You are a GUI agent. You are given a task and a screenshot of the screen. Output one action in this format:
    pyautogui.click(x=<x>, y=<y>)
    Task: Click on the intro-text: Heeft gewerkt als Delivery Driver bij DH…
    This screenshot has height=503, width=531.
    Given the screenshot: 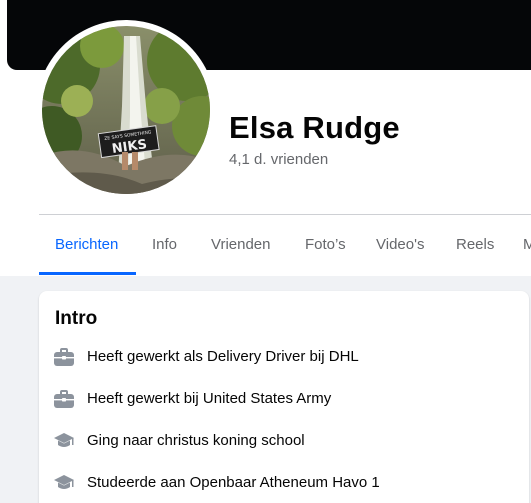 What is the action you would take?
    pyautogui.click(x=223, y=356)
    